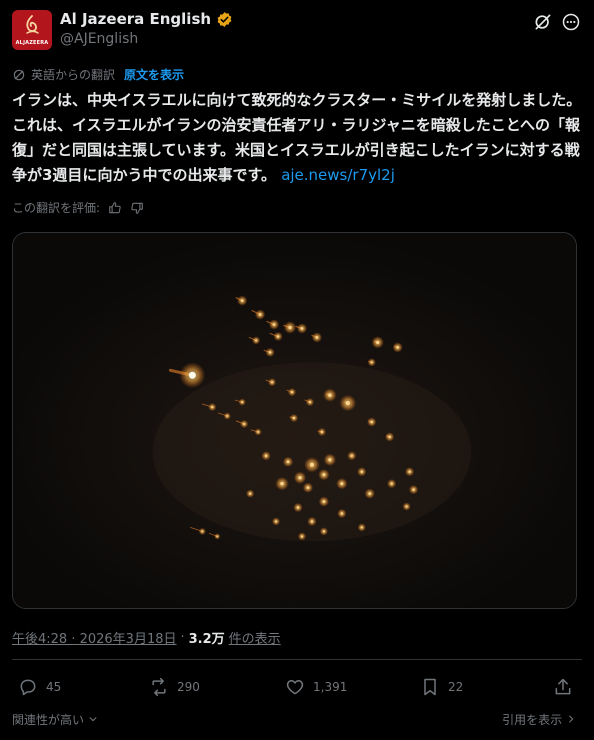  Describe the element at coordinates (54, 687) in the screenshot. I see `reply-count: 45` at that location.